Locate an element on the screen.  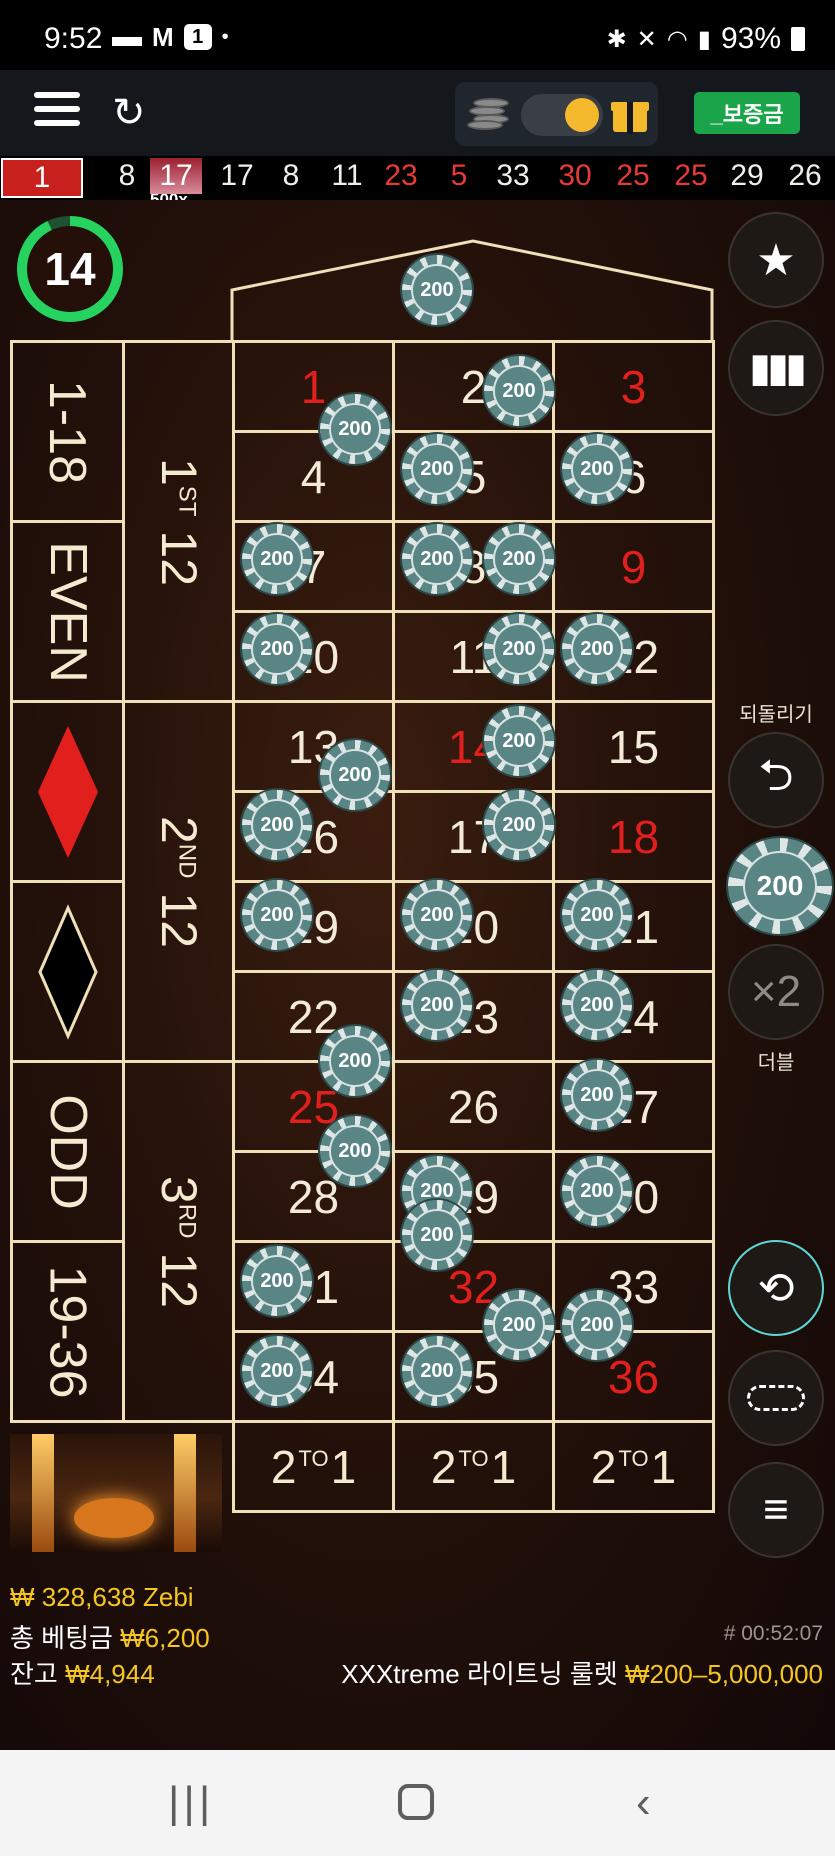
red-bet-cell is located at coordinates (67, 791).